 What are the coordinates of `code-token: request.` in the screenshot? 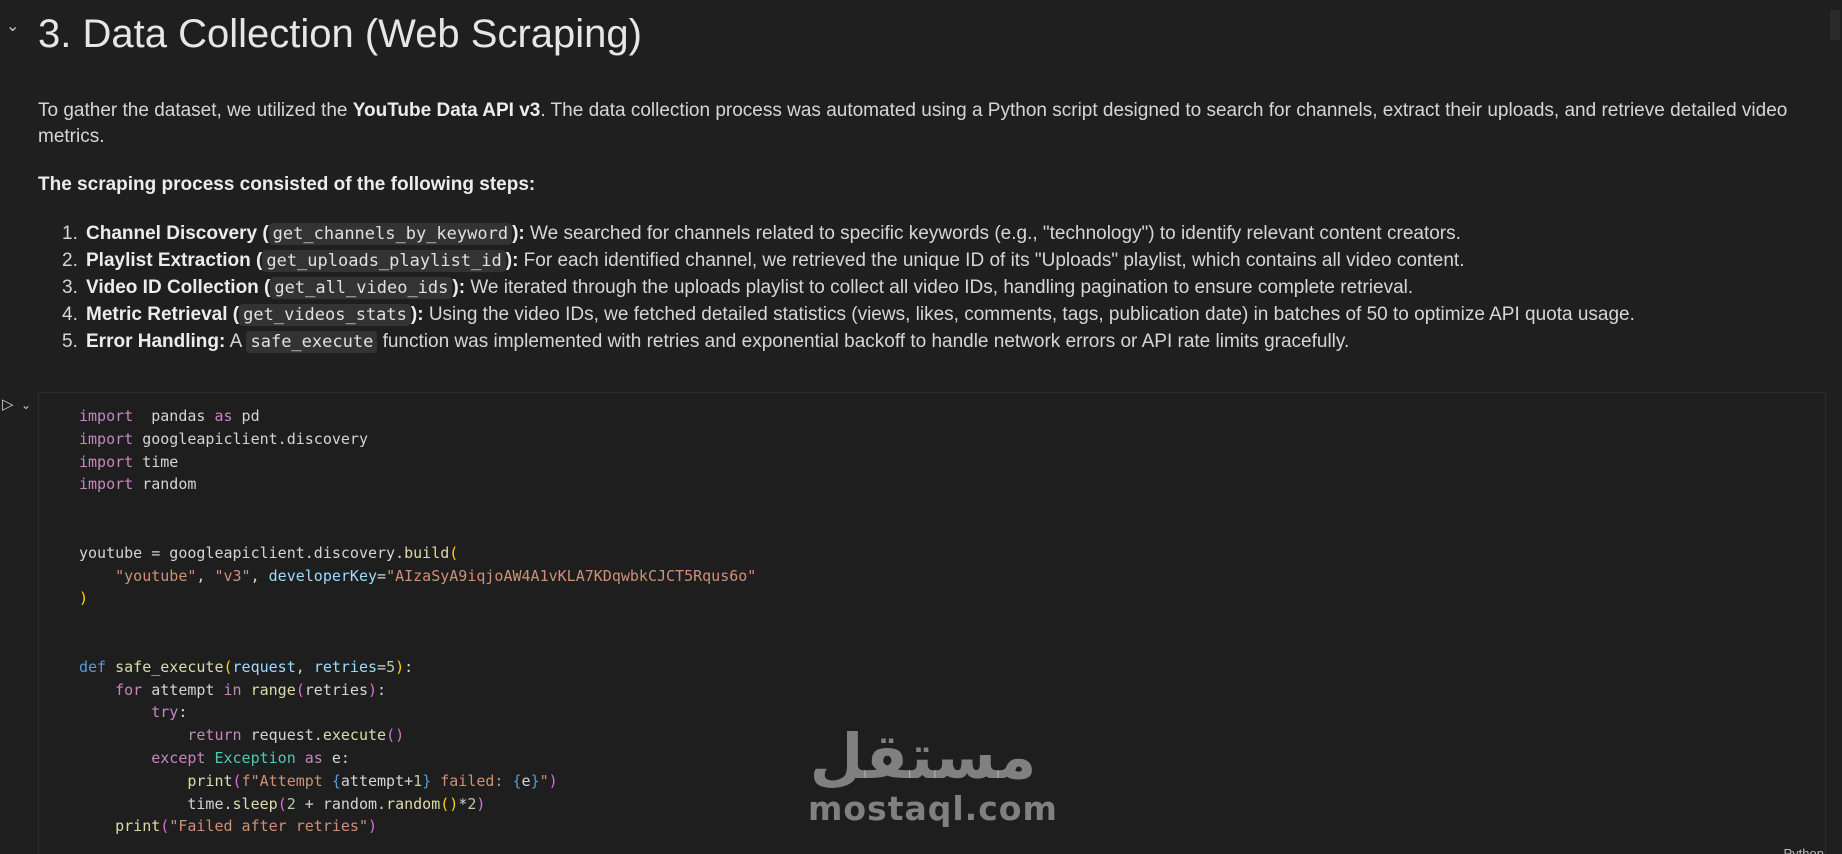 It's located at (282, 735).